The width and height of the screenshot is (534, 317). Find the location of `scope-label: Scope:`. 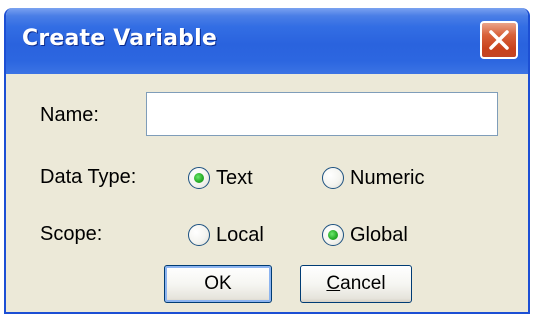

scope-label: Scope: is located at coordinates (71, 234).